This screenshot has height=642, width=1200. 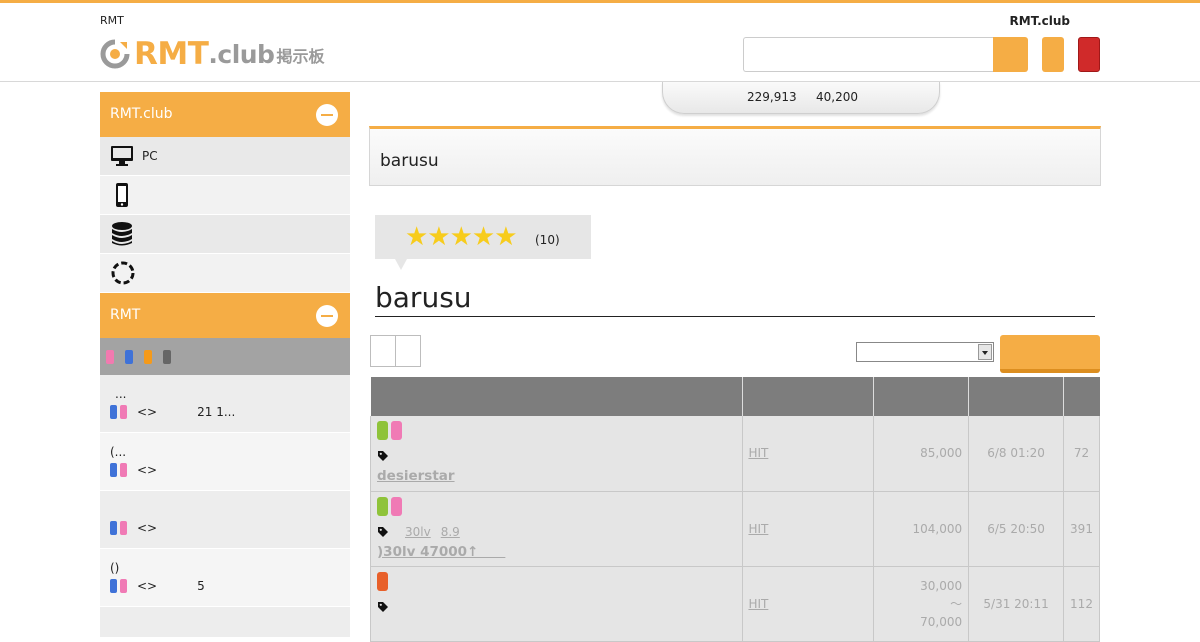 What do you see at coordinates (115, 568) in the screenshot?
I see `sidebar-post-title: ()` at bounding box center [115, 568].